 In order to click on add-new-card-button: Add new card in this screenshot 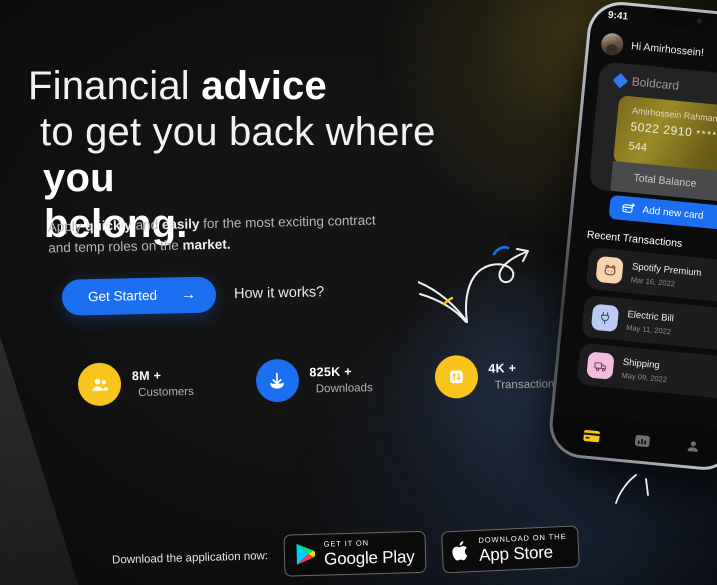, I will do `click(662, 214)`.